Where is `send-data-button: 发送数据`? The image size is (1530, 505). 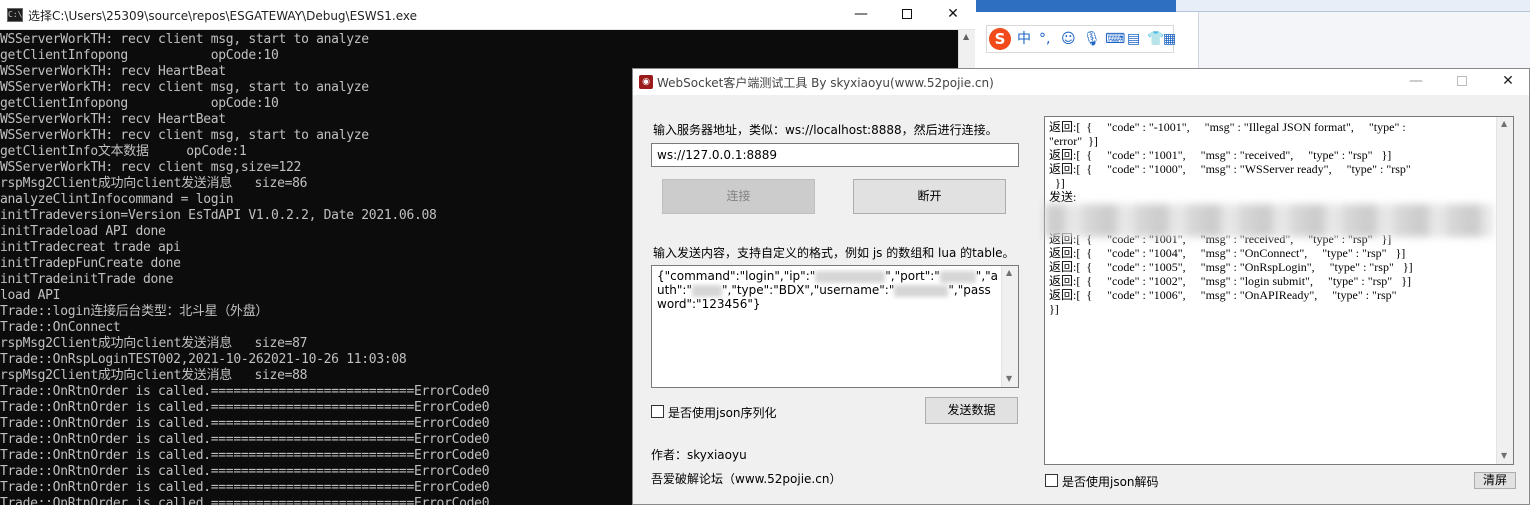
send-data-button: 发送数据 is located at coordinates (971, 410).